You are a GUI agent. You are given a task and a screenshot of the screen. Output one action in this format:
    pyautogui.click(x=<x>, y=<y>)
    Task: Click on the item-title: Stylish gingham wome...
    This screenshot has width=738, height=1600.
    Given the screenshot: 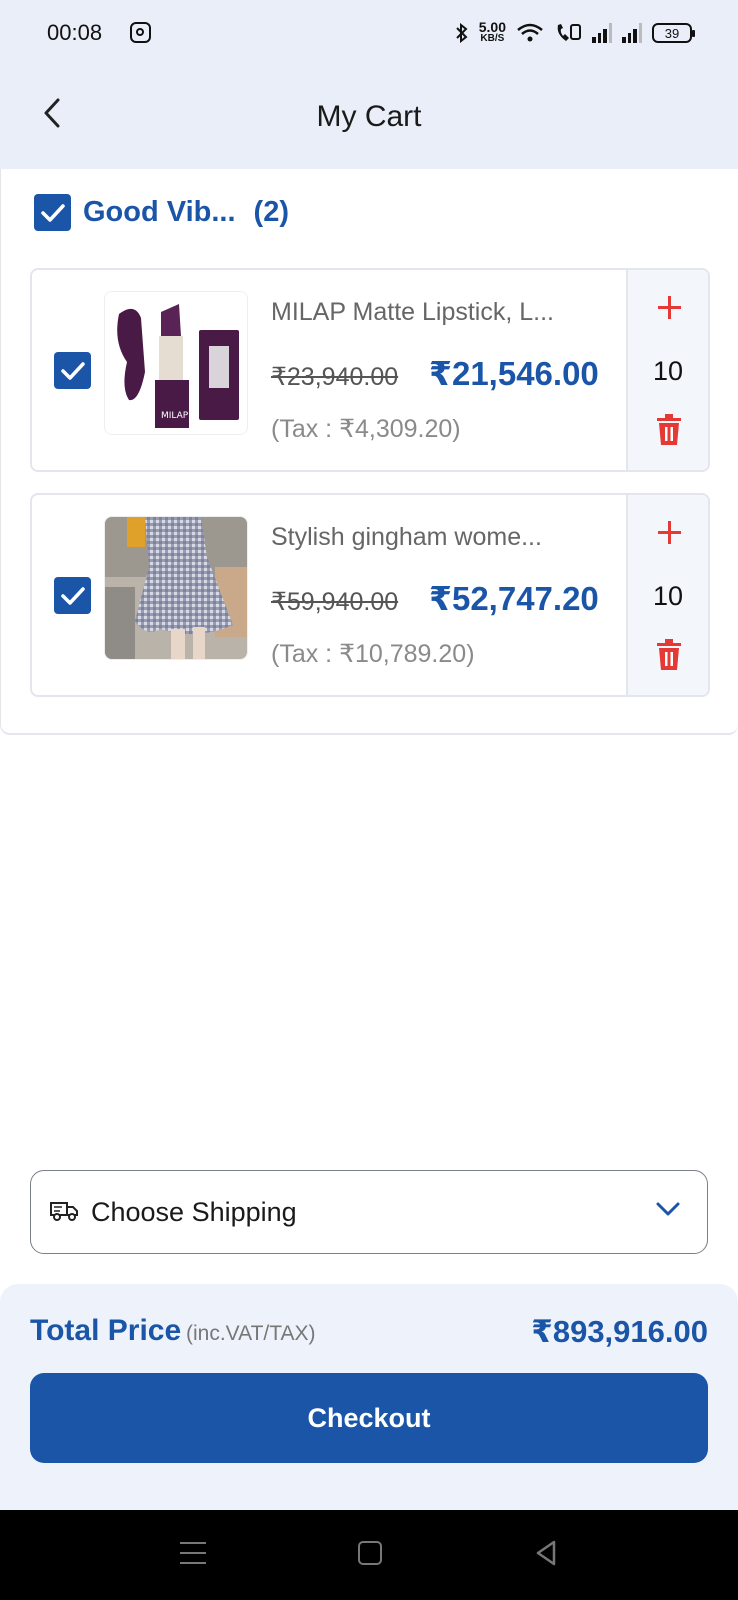 What is the action you would take?
    pyautogui.click(x=406, y=537)
    